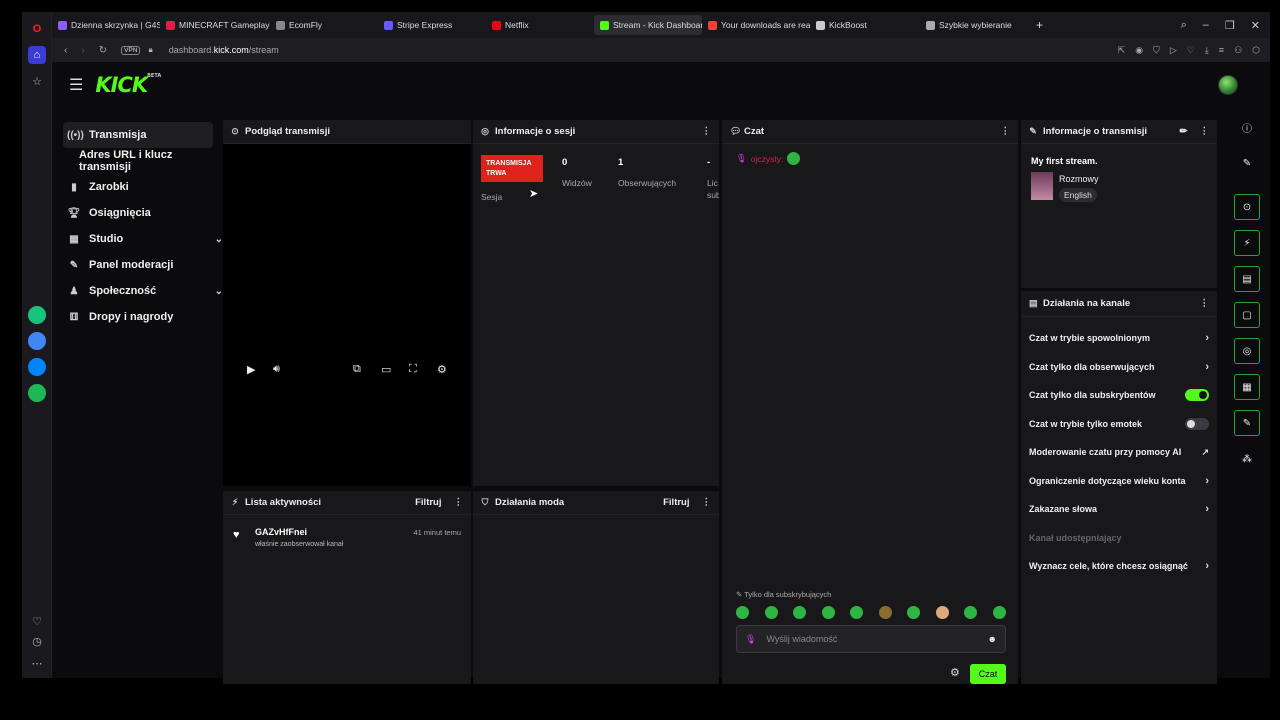 The width and height of the screenshot is (1280, 720). I want to click on volume-icon: 🔊︎, so click(276, 369).